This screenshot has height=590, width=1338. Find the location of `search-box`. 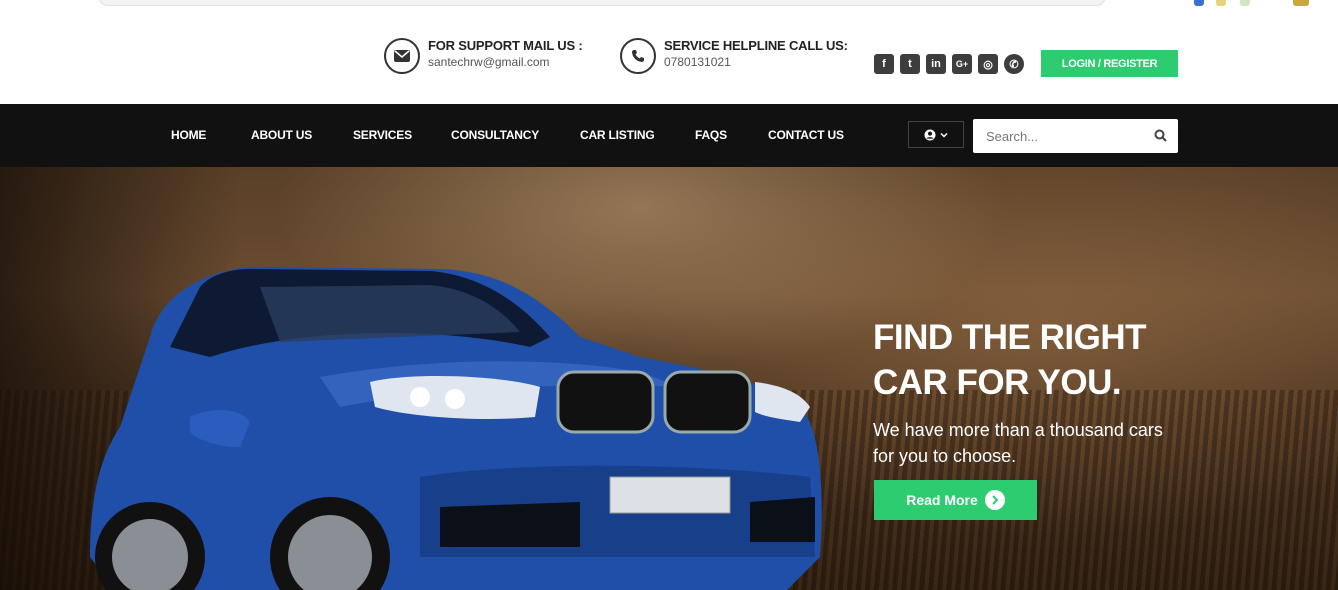

search-box is located at coordinates (1075, 136).